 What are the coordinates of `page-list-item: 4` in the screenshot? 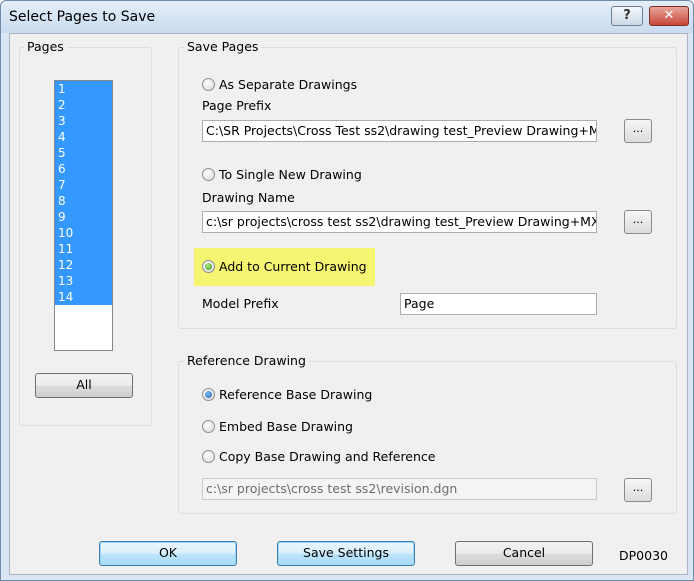 It's located at (83, 137).